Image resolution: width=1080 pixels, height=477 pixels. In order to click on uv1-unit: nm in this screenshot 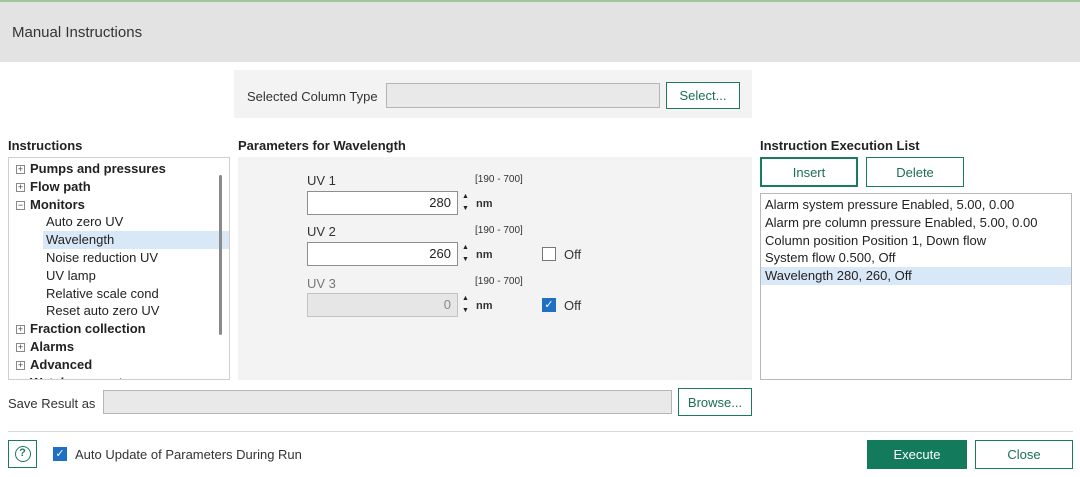, I will do `click(484, 204)`.